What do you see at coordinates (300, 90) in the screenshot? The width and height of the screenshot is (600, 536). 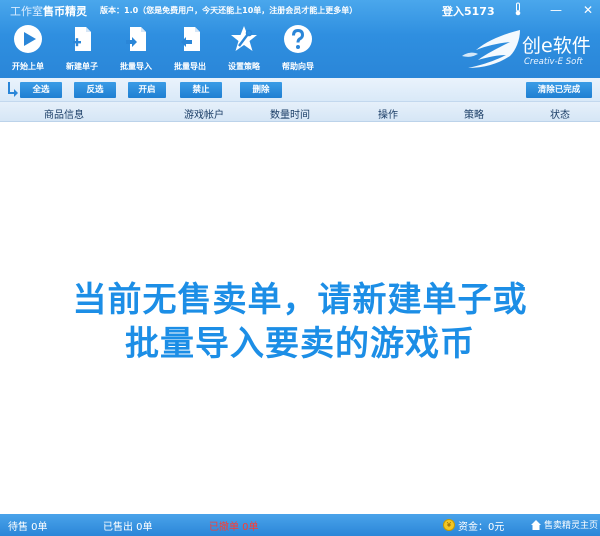 I see `action-bar: 全选 反选 开启 禁止 删除 清除已完成` at bounding box center [300, 90].